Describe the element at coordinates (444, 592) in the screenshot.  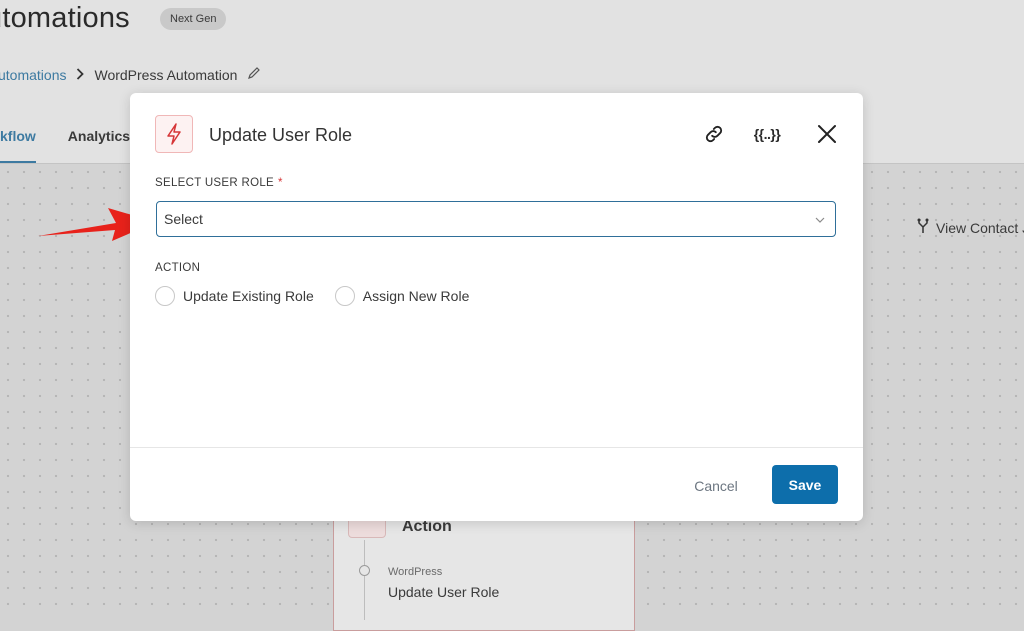
I see `node-step-name: Update User Role` at that location.